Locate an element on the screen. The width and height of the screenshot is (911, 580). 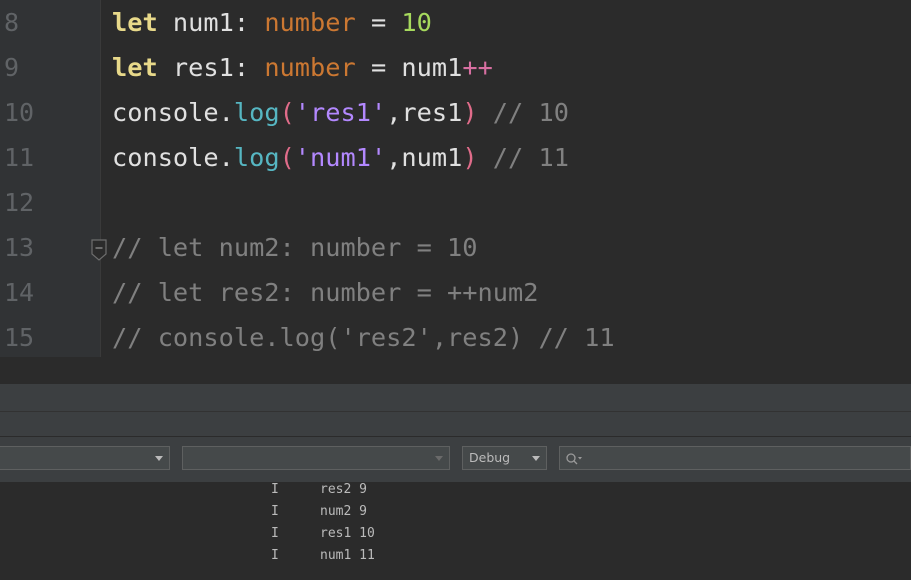
comment-token: // 11 is located at coordinates (523, 157).